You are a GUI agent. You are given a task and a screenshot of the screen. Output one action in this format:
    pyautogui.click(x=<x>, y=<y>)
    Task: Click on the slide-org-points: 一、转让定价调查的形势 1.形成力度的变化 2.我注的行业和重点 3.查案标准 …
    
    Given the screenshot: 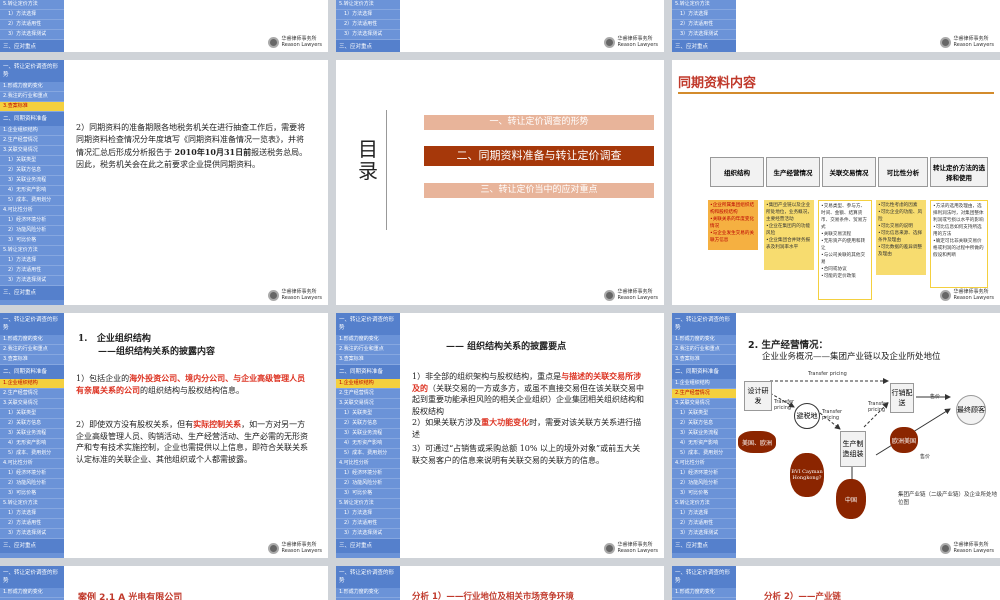 What is the action you would take?
    pyautogui.click(x=500, y=435)
    